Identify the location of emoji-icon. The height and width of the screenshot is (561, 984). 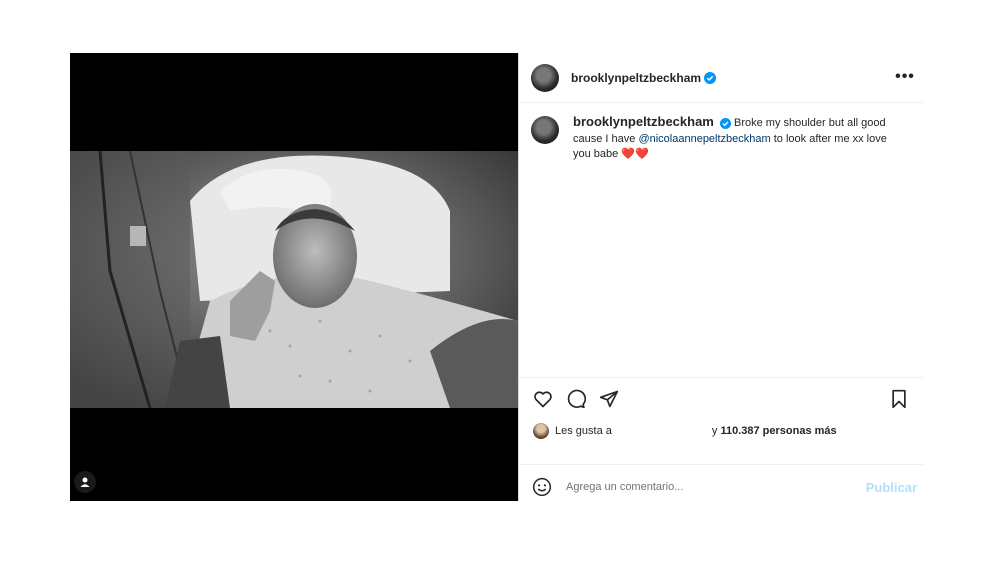
(542, 487).